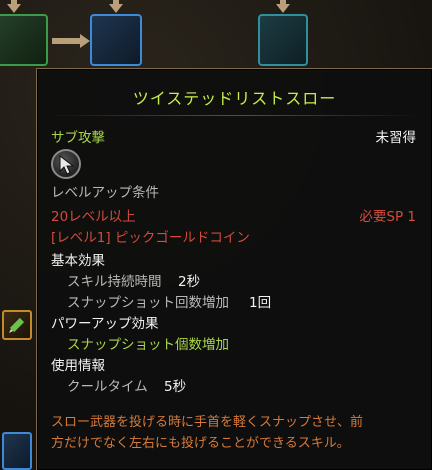 This screenshot has height=470, width=432. What do you see at coordinates (114, 282) in the screenshot?
I see `effect-label: スキル持続時間` at bounding box center [114, 282].